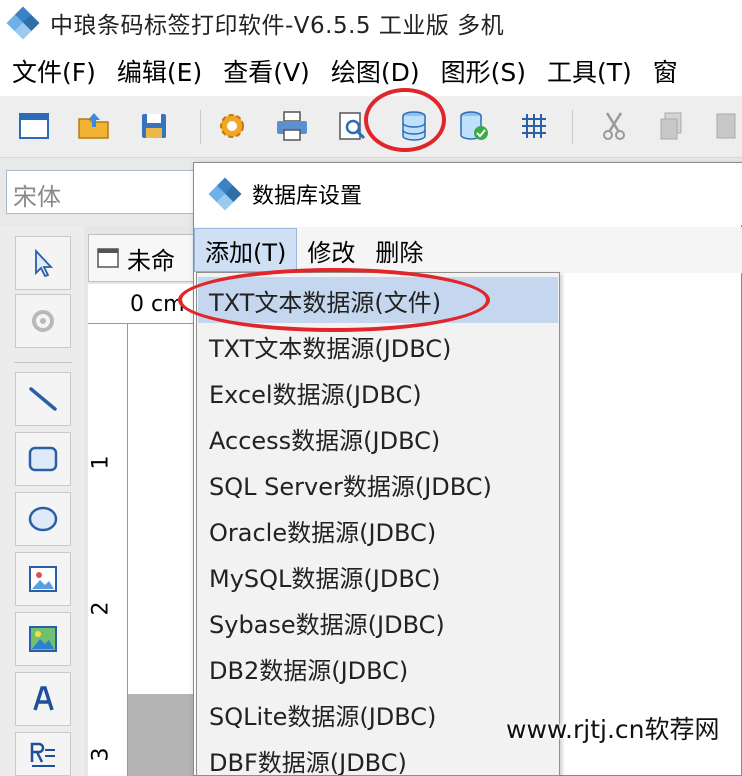 The image size is (742, 776). Describe the element at coordinates (265, 71) in the screenshot. I see `menu-view: 查看(V)` at that location.